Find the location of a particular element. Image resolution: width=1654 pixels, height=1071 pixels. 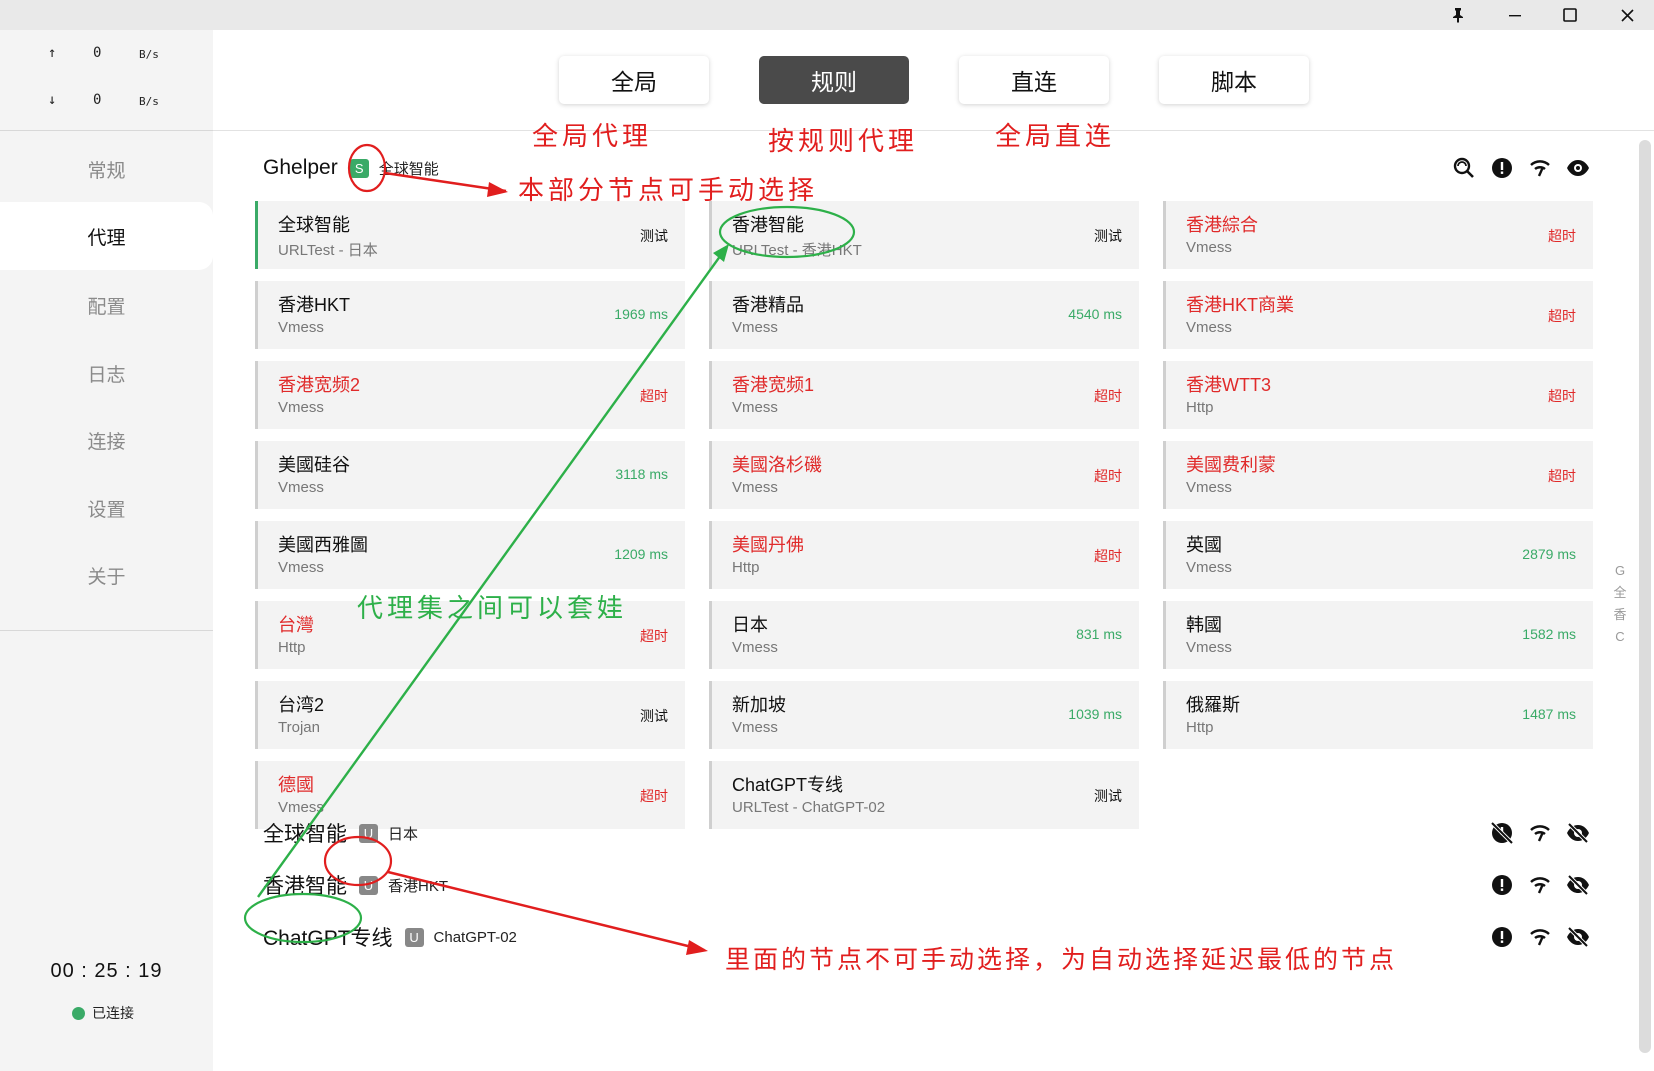

proxy-delay: 3118 ms is located at coordinates (641, 474).